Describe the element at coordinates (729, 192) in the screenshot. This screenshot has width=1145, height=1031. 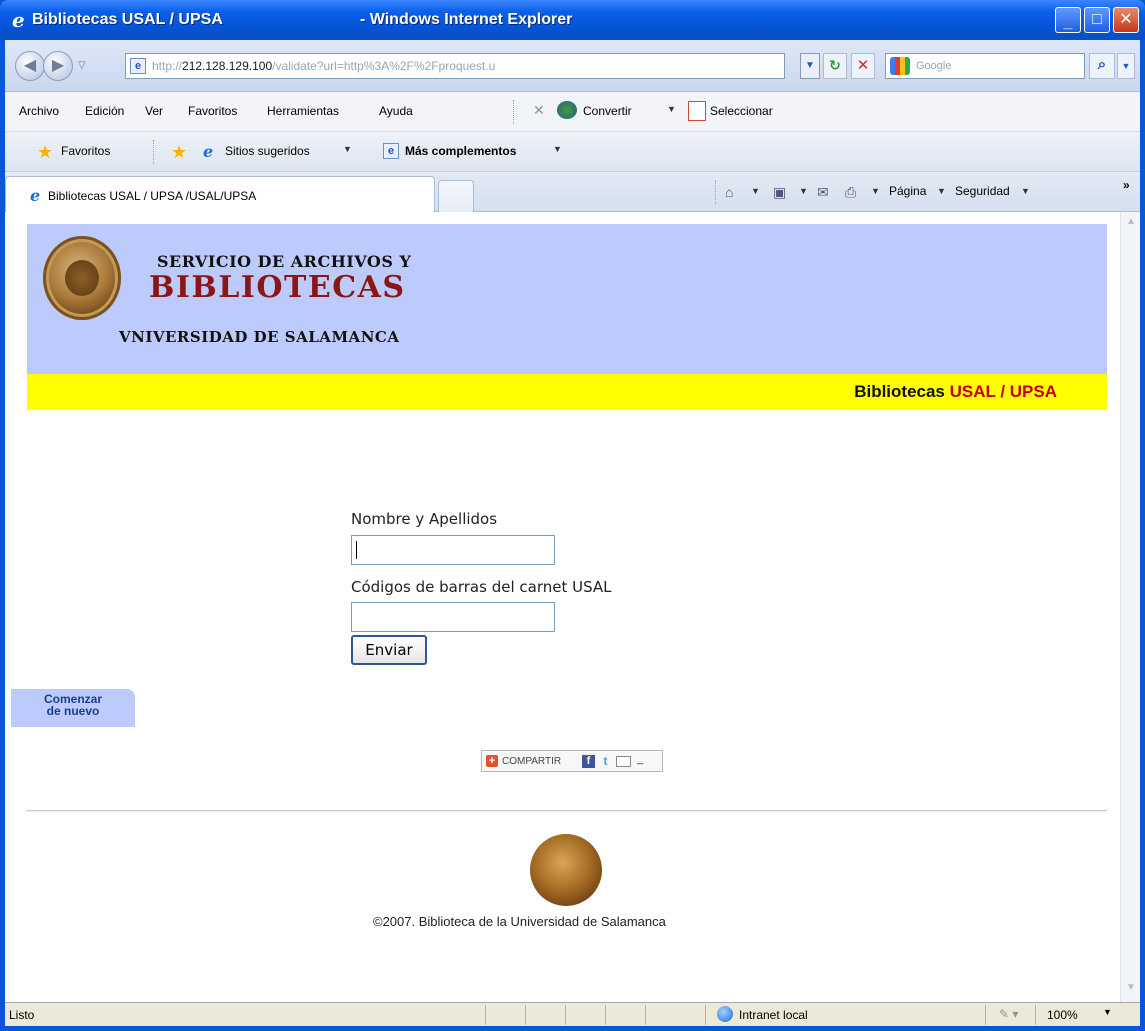
I see `home-icon: ⌂` at that location.